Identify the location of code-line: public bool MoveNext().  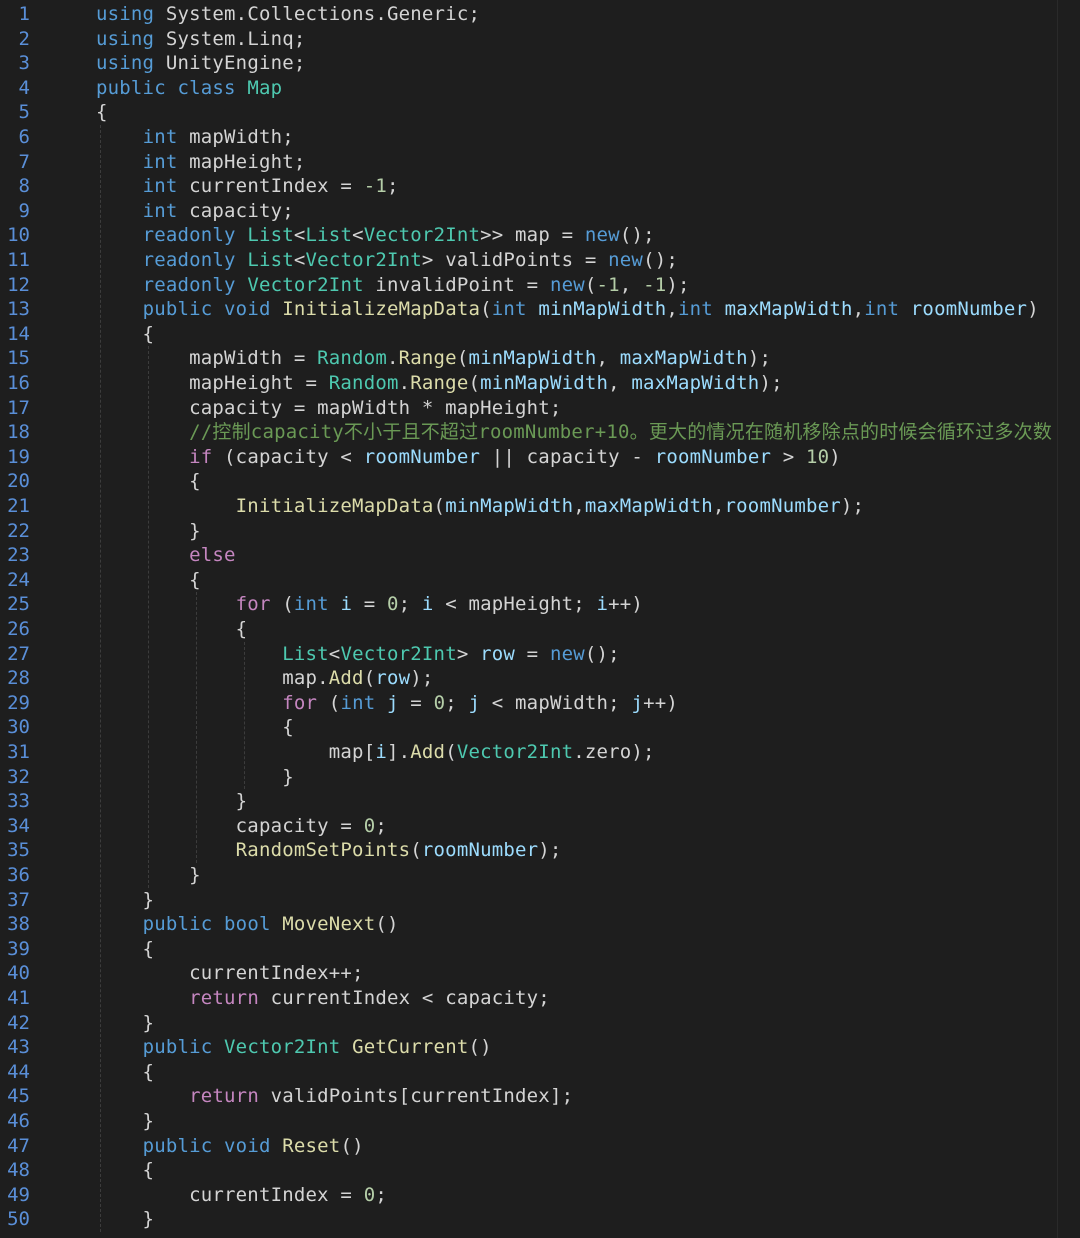
(247, 924).